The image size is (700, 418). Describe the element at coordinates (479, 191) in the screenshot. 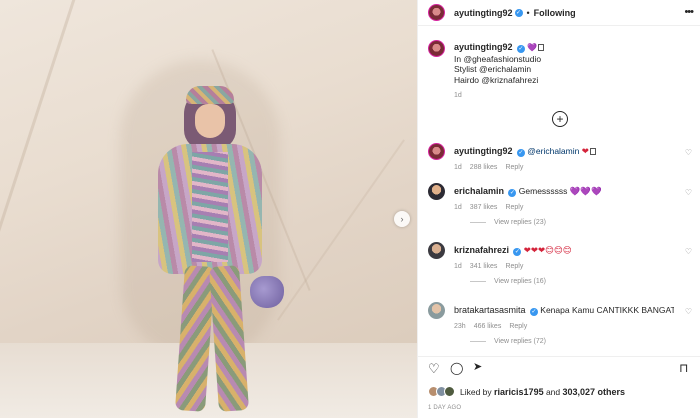

I see `comment-username: erichalamin` at that location.